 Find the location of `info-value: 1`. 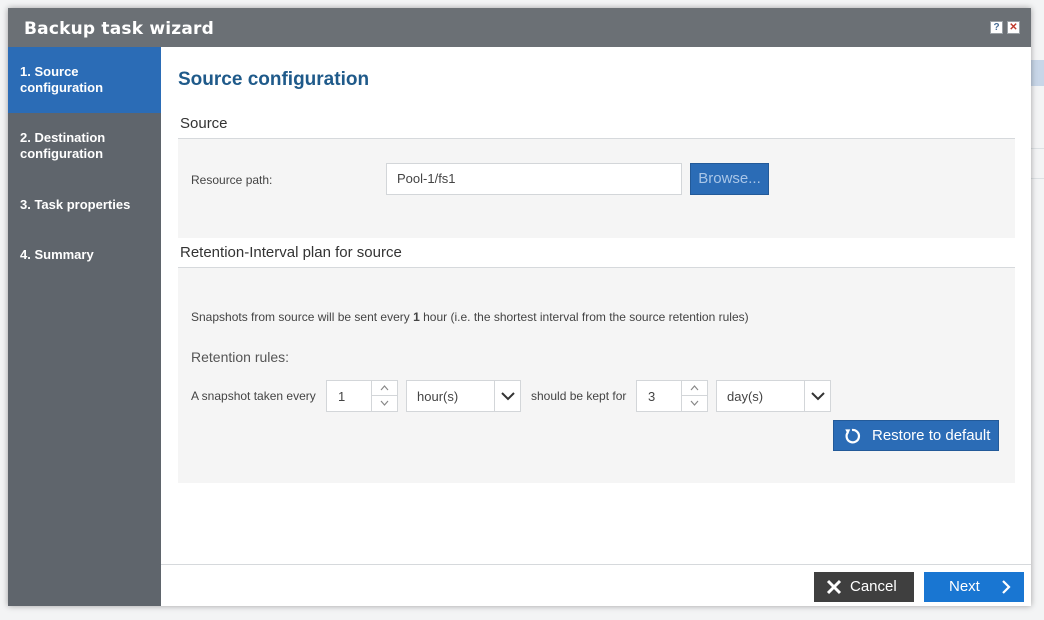

info-value: 1 is located at coordinates (416, 317).